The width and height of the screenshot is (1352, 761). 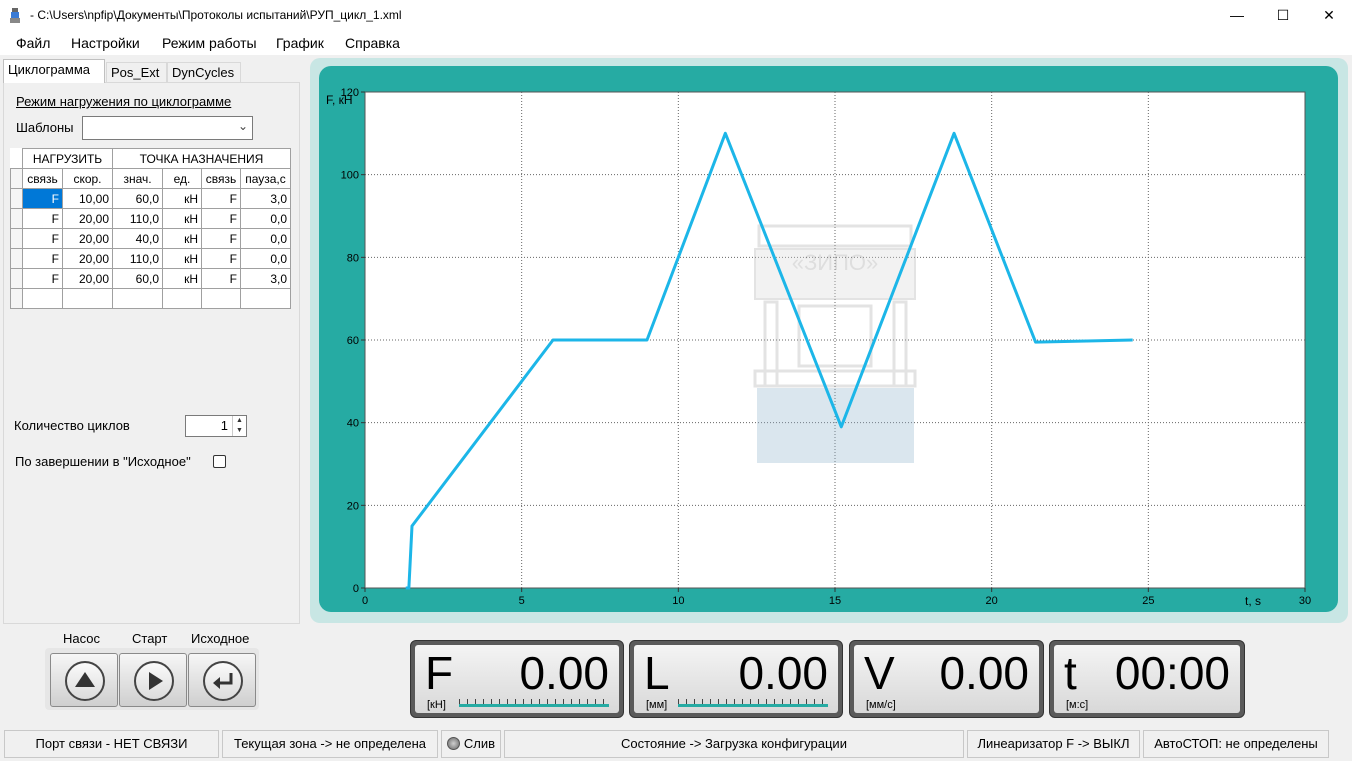 What do you see at coordinates (201, 158) in the screenshot?
I see `group-header-target: ТОЧКА НАЗНАЧЕНИЯ` at bounding box center [201, 158].